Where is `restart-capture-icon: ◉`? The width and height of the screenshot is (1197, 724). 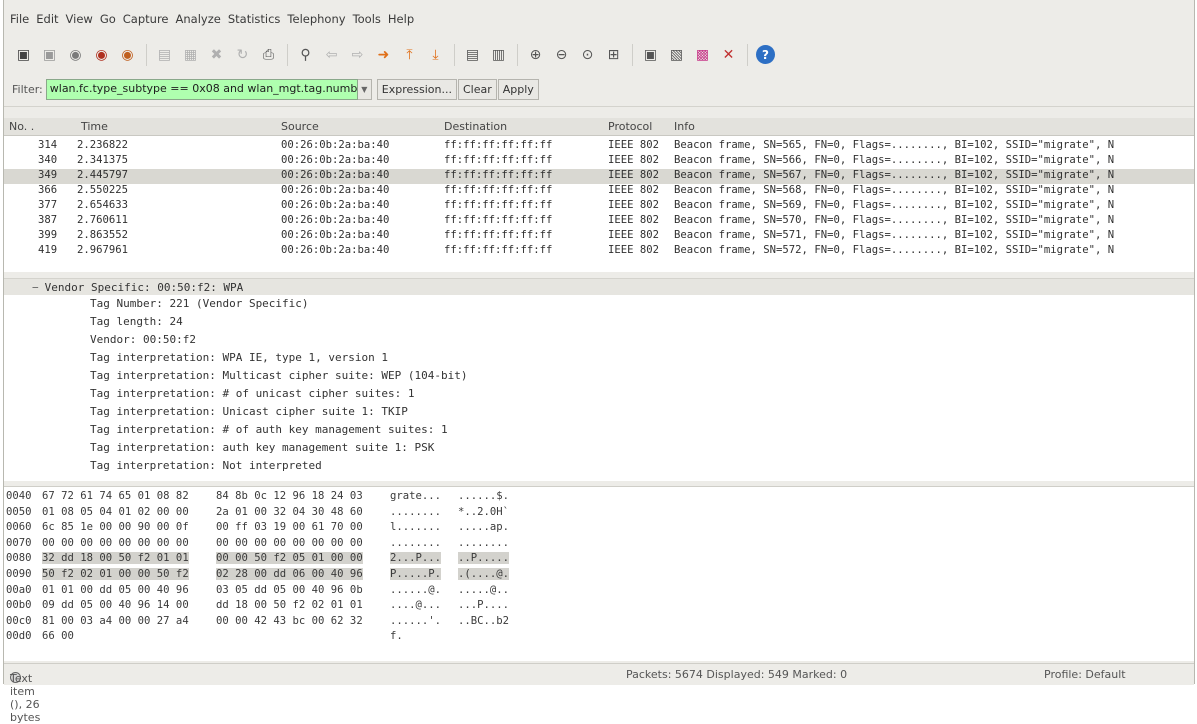
restart-capture-icon: ◉ is located at coordinates (127, 54).